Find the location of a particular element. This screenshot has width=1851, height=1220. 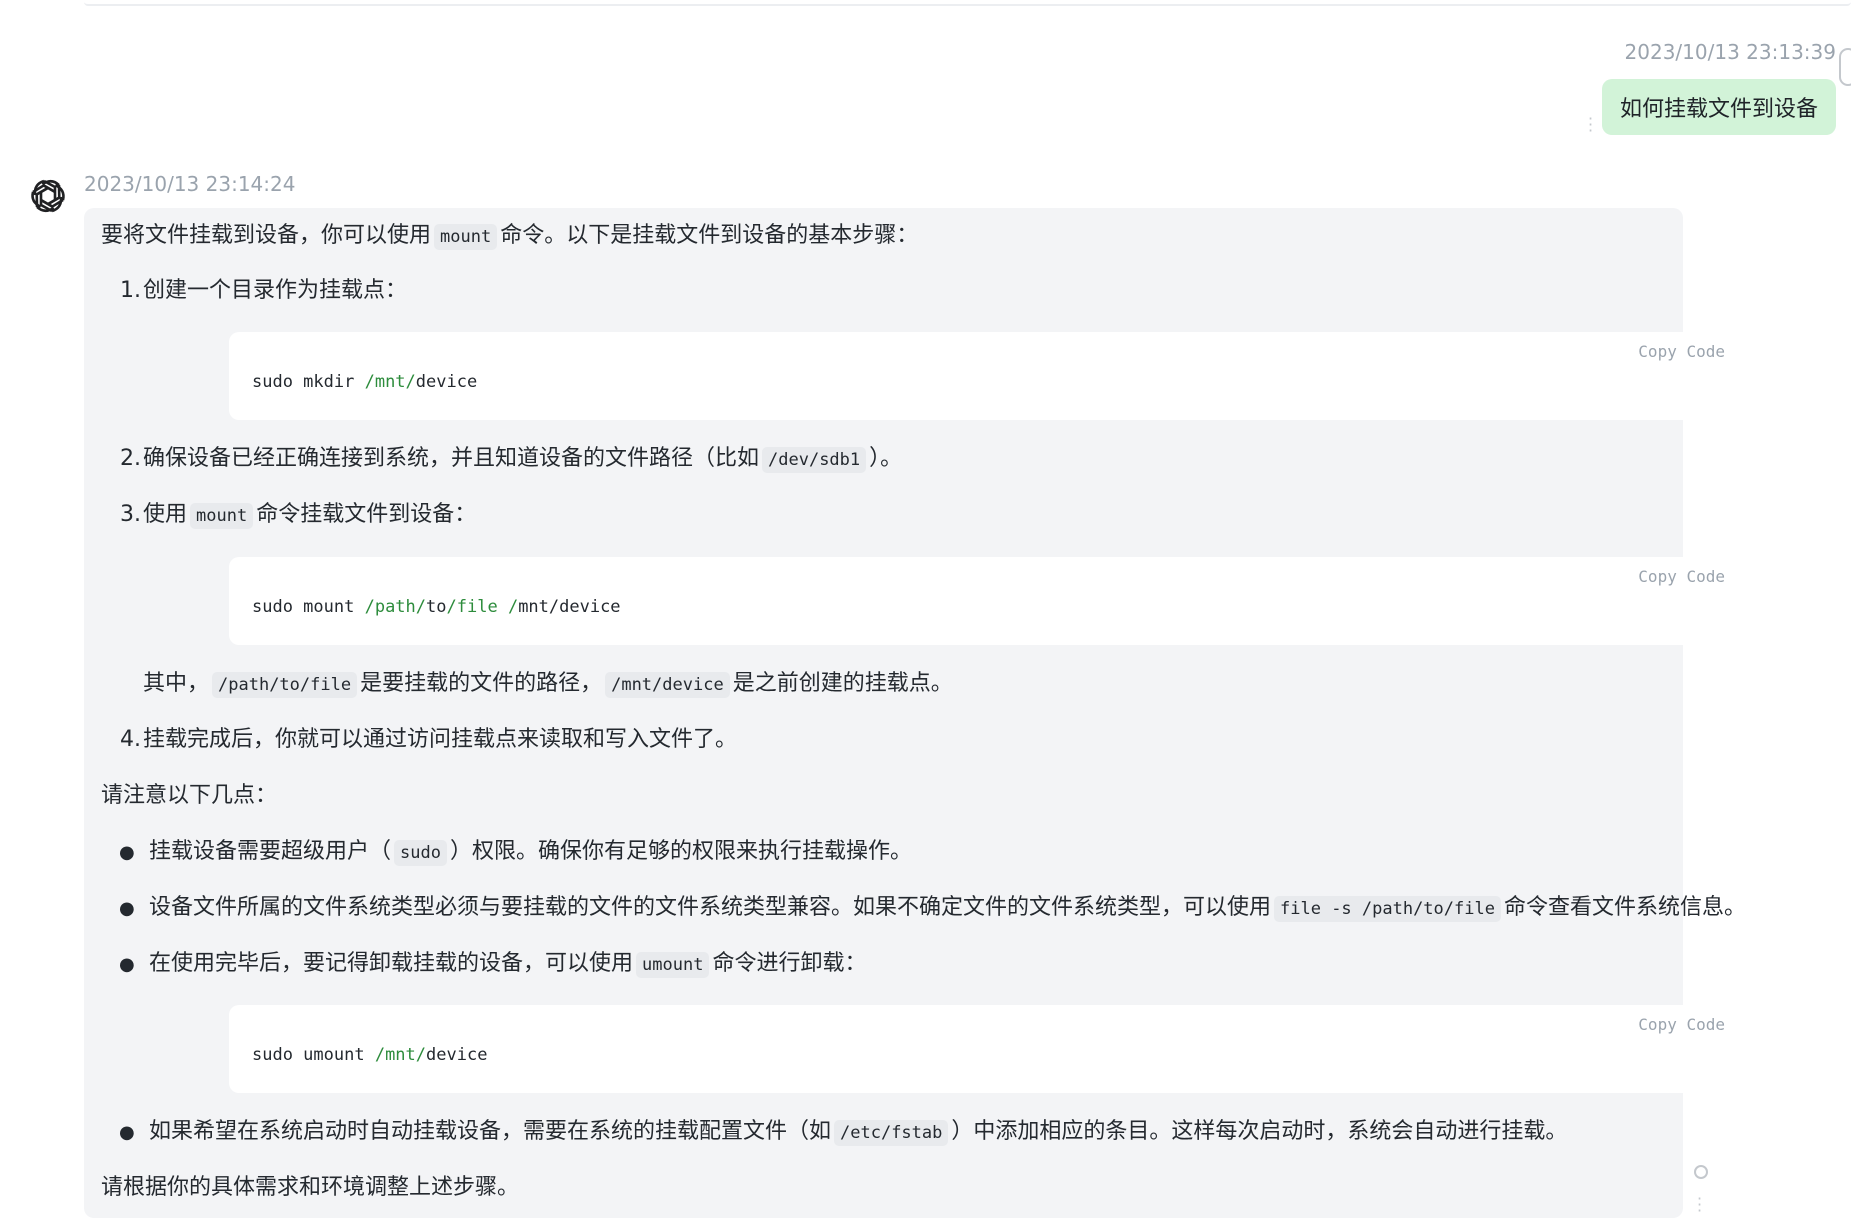

bullet-text: 在使用完毕后，要记得卸载挂载的设备，可以使用 is located at coordinates (391, 963).